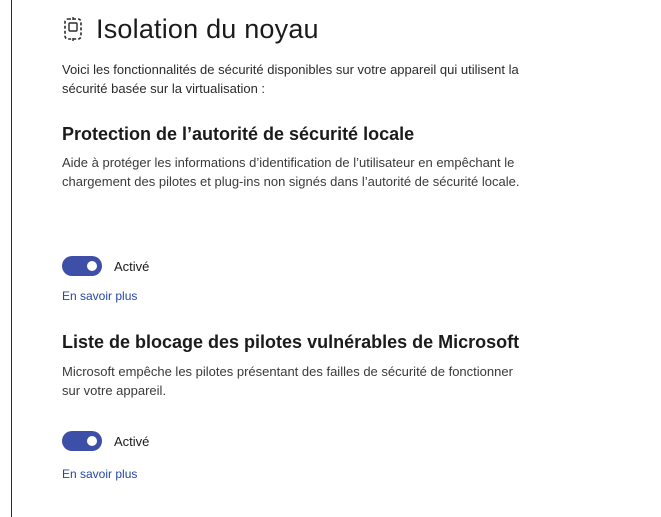 The height and width of the screenshot is (517, 661). What do you see at coordinates (105, 441) in the screenshot?
I see `driver-blocklist-toggle-row: Activé` at bounding box center [105, 441].